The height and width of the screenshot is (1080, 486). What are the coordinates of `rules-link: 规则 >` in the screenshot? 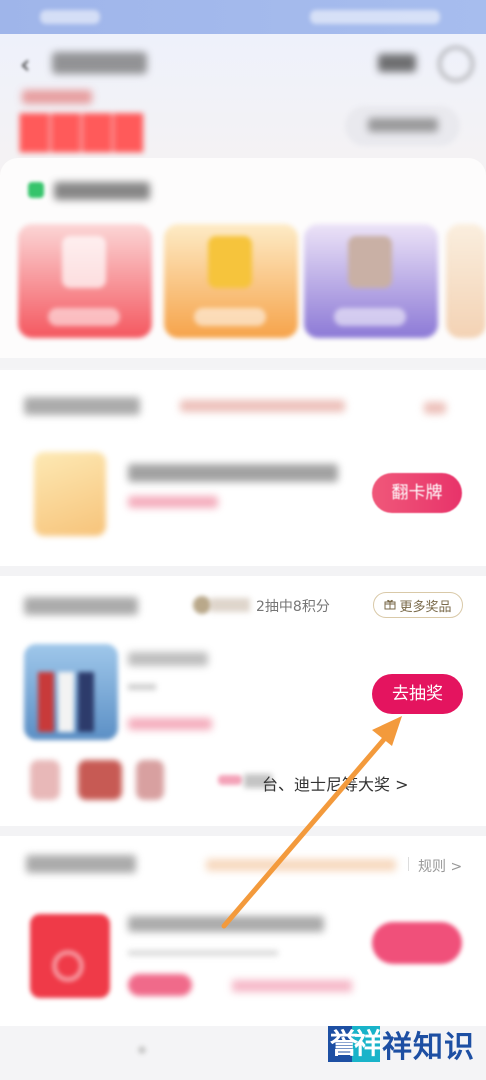 It's located at (440, 866).